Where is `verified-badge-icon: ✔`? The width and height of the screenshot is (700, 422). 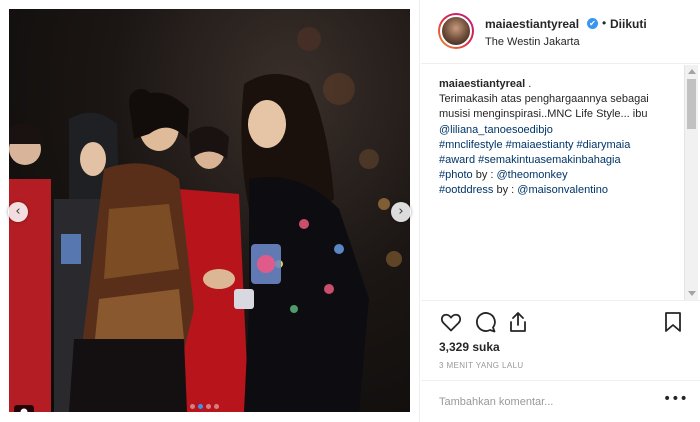
verified-badge-icon: ✔ is located at coordinates (592, 23).